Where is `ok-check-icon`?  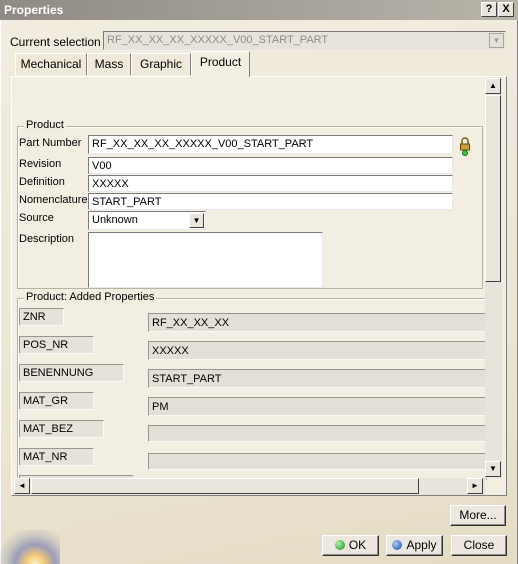 ok-check-icon is located at coordinates (339, 545).